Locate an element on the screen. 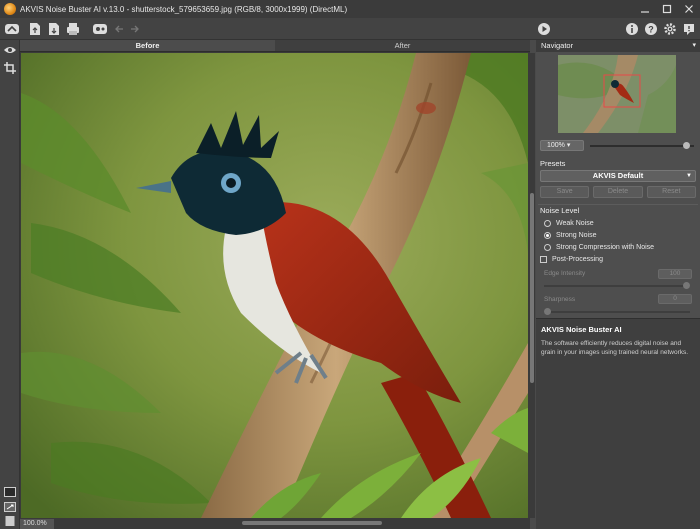 The image size is (700, 529). radio-strong-noise: Strong Noise is located at coordinates (570, 235).